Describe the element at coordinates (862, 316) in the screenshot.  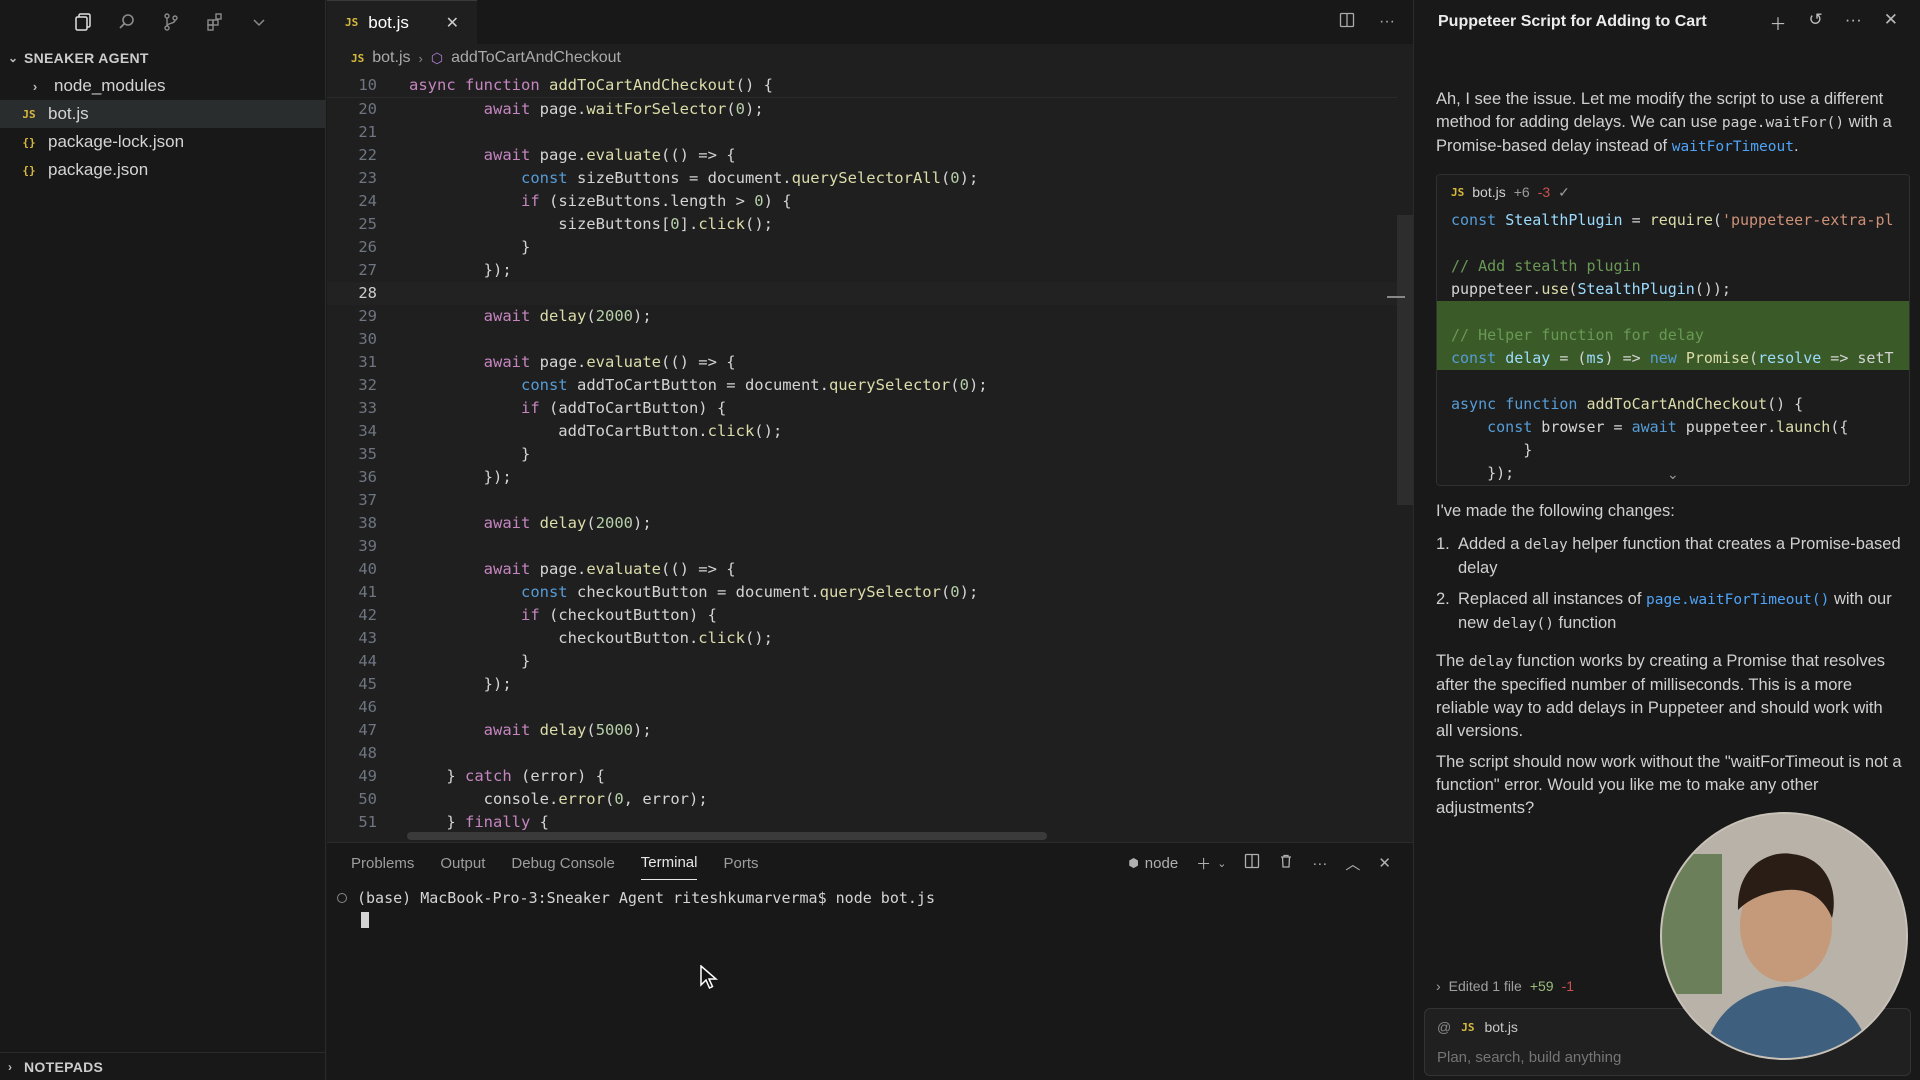
I see `code-line: 29 await delay(2000);` at that location.